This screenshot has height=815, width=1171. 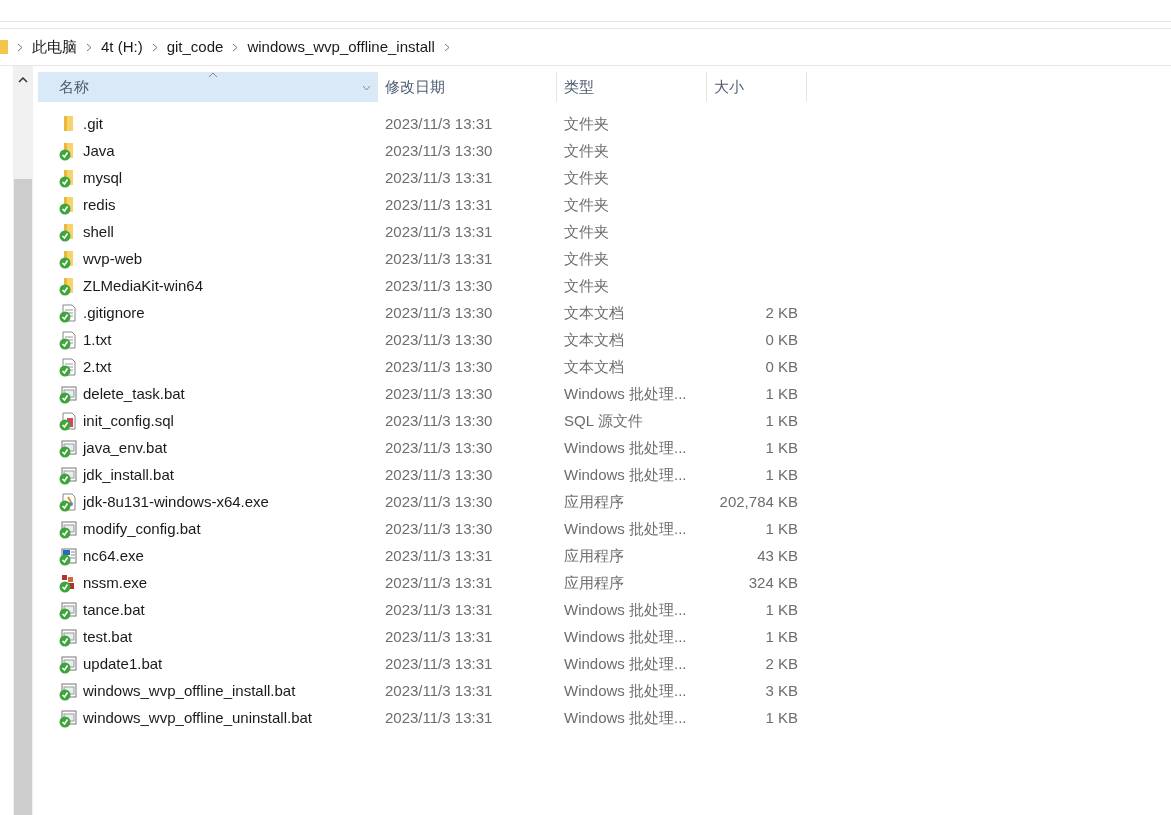 I want to click on file-name: Java, so click(x=99, y=151).